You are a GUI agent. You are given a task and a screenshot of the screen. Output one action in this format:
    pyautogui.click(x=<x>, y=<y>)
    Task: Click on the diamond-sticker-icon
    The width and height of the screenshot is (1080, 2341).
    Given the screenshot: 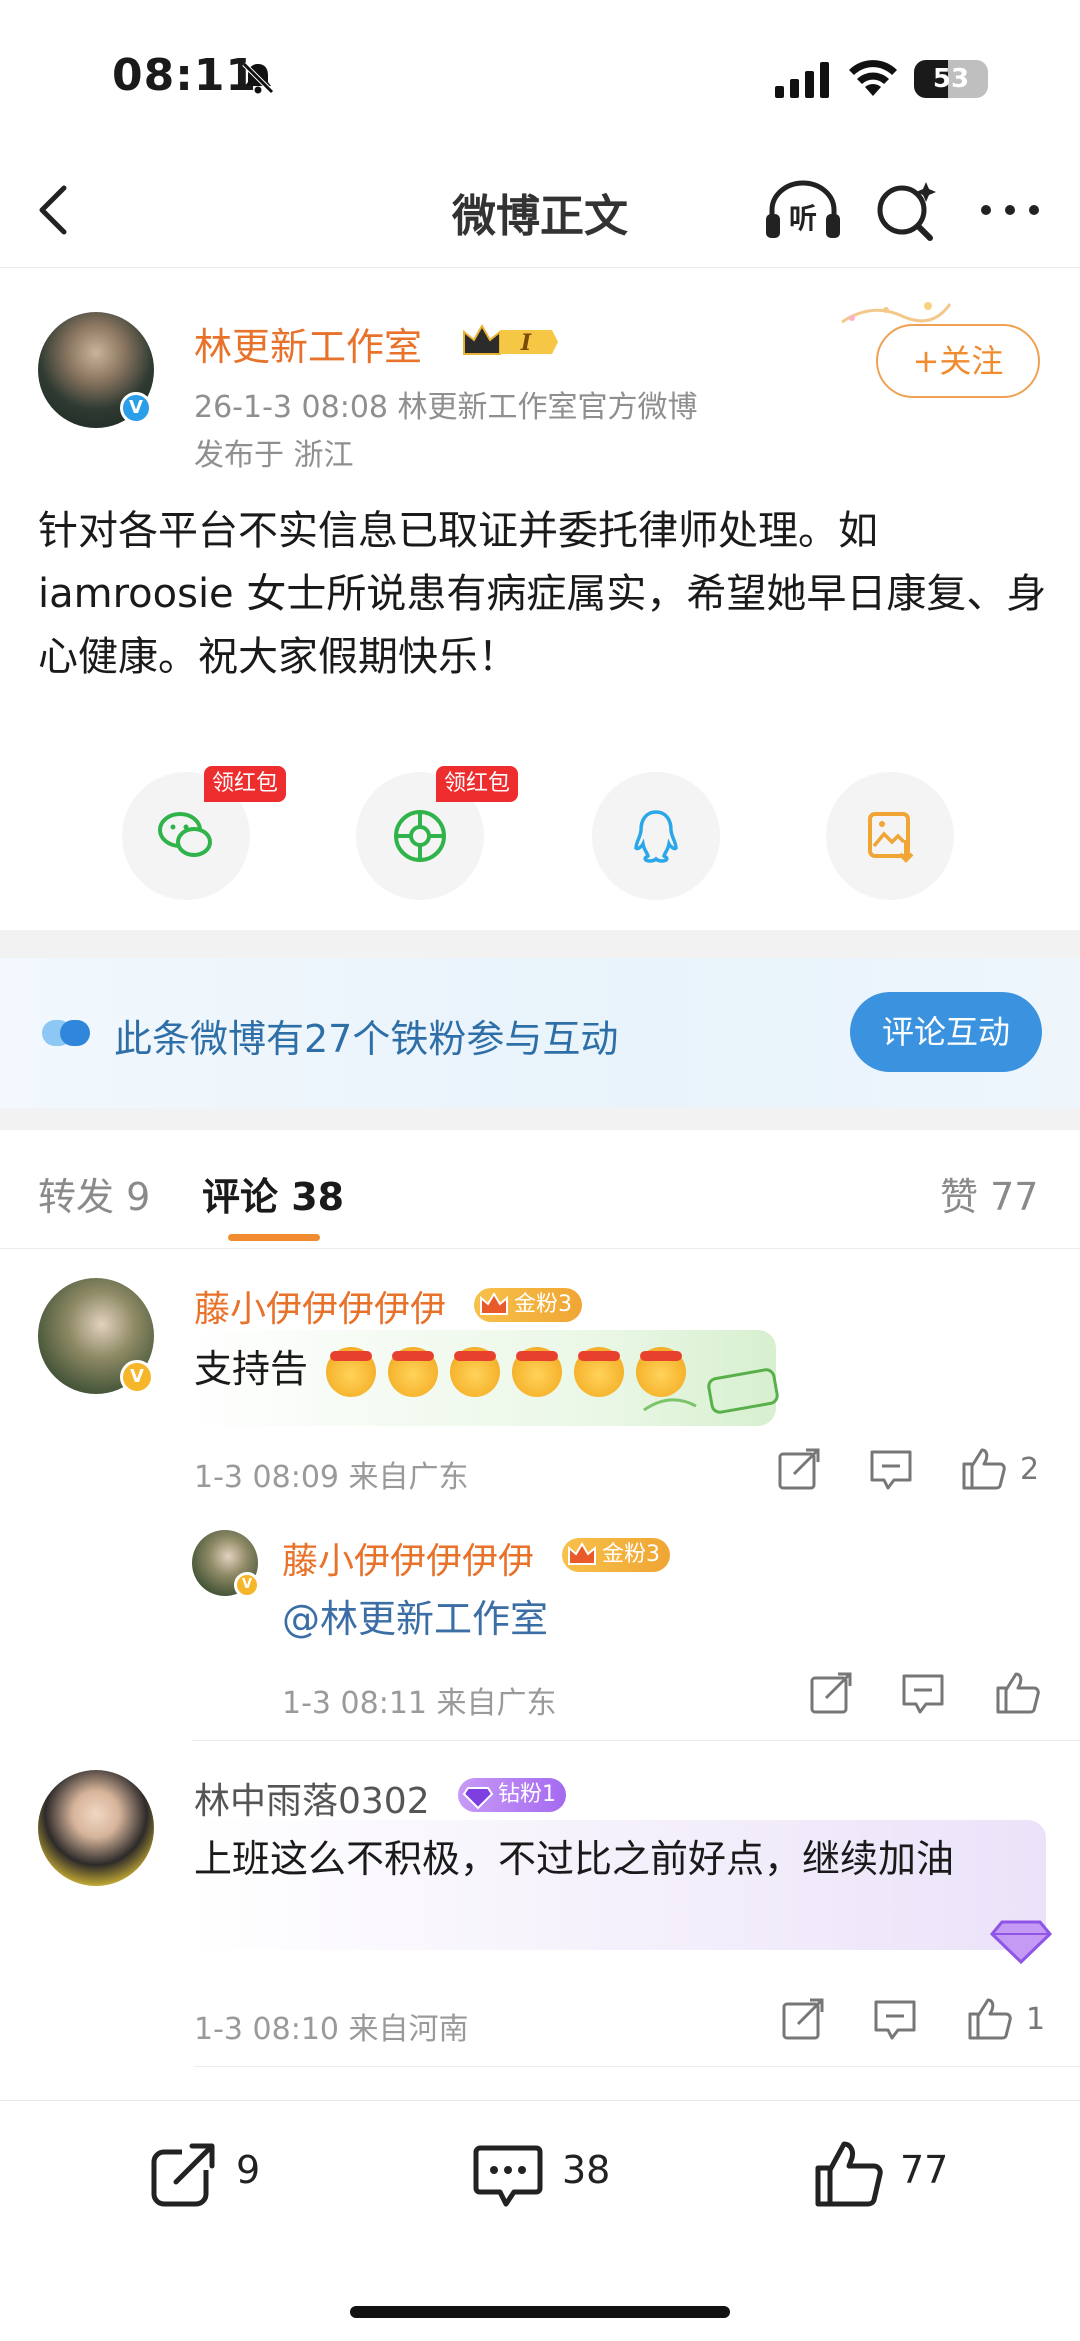 What is the action you would take?
    pyautogui.click(x=1021, y=1942)
    